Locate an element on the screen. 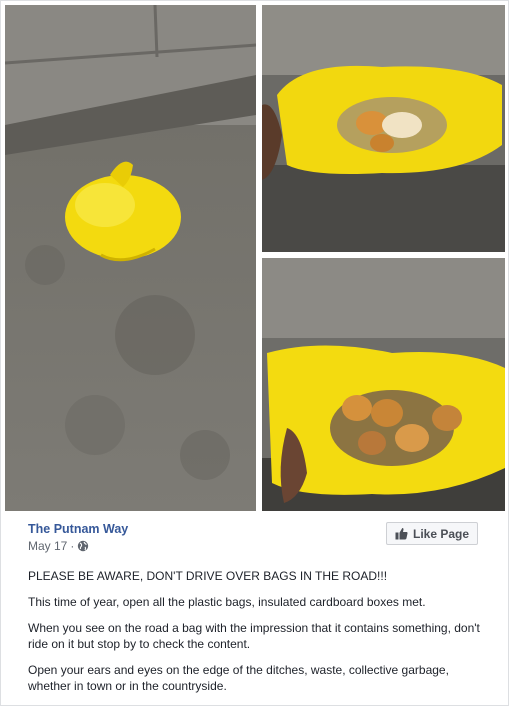 The image size is (509, 706). globe-icon is located at coordinates (83, 546).